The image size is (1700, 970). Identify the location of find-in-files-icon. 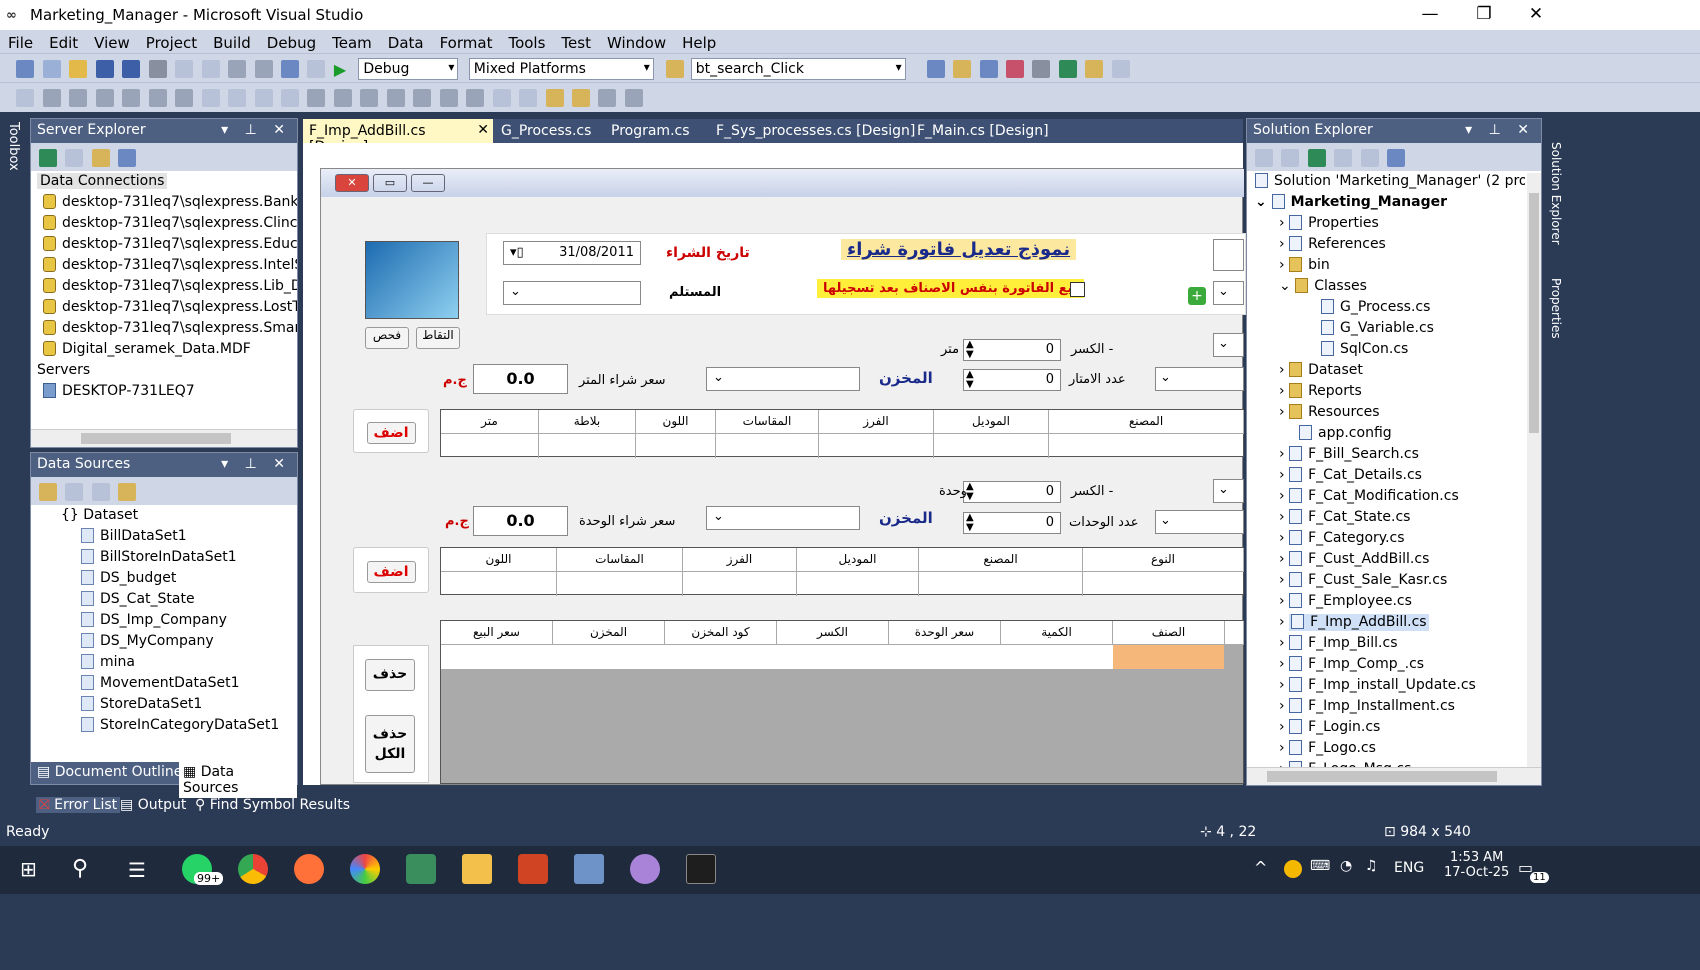
(675, 69).